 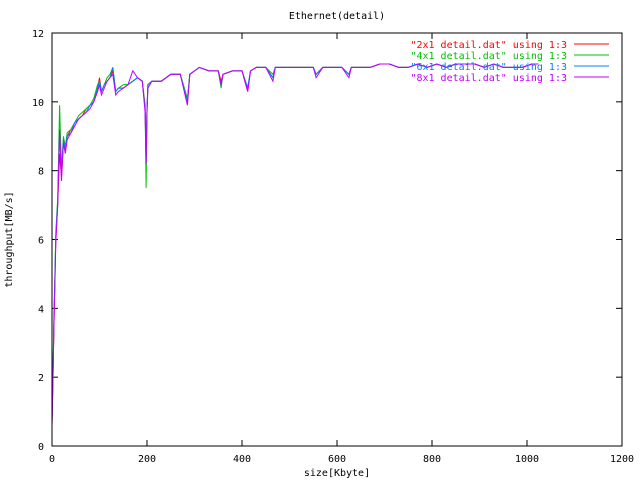 What do you see at coordinates (337, 16) in the screenshot?
I see `chart-title: Ethernet(detail)` at bounding box center [337, 16].